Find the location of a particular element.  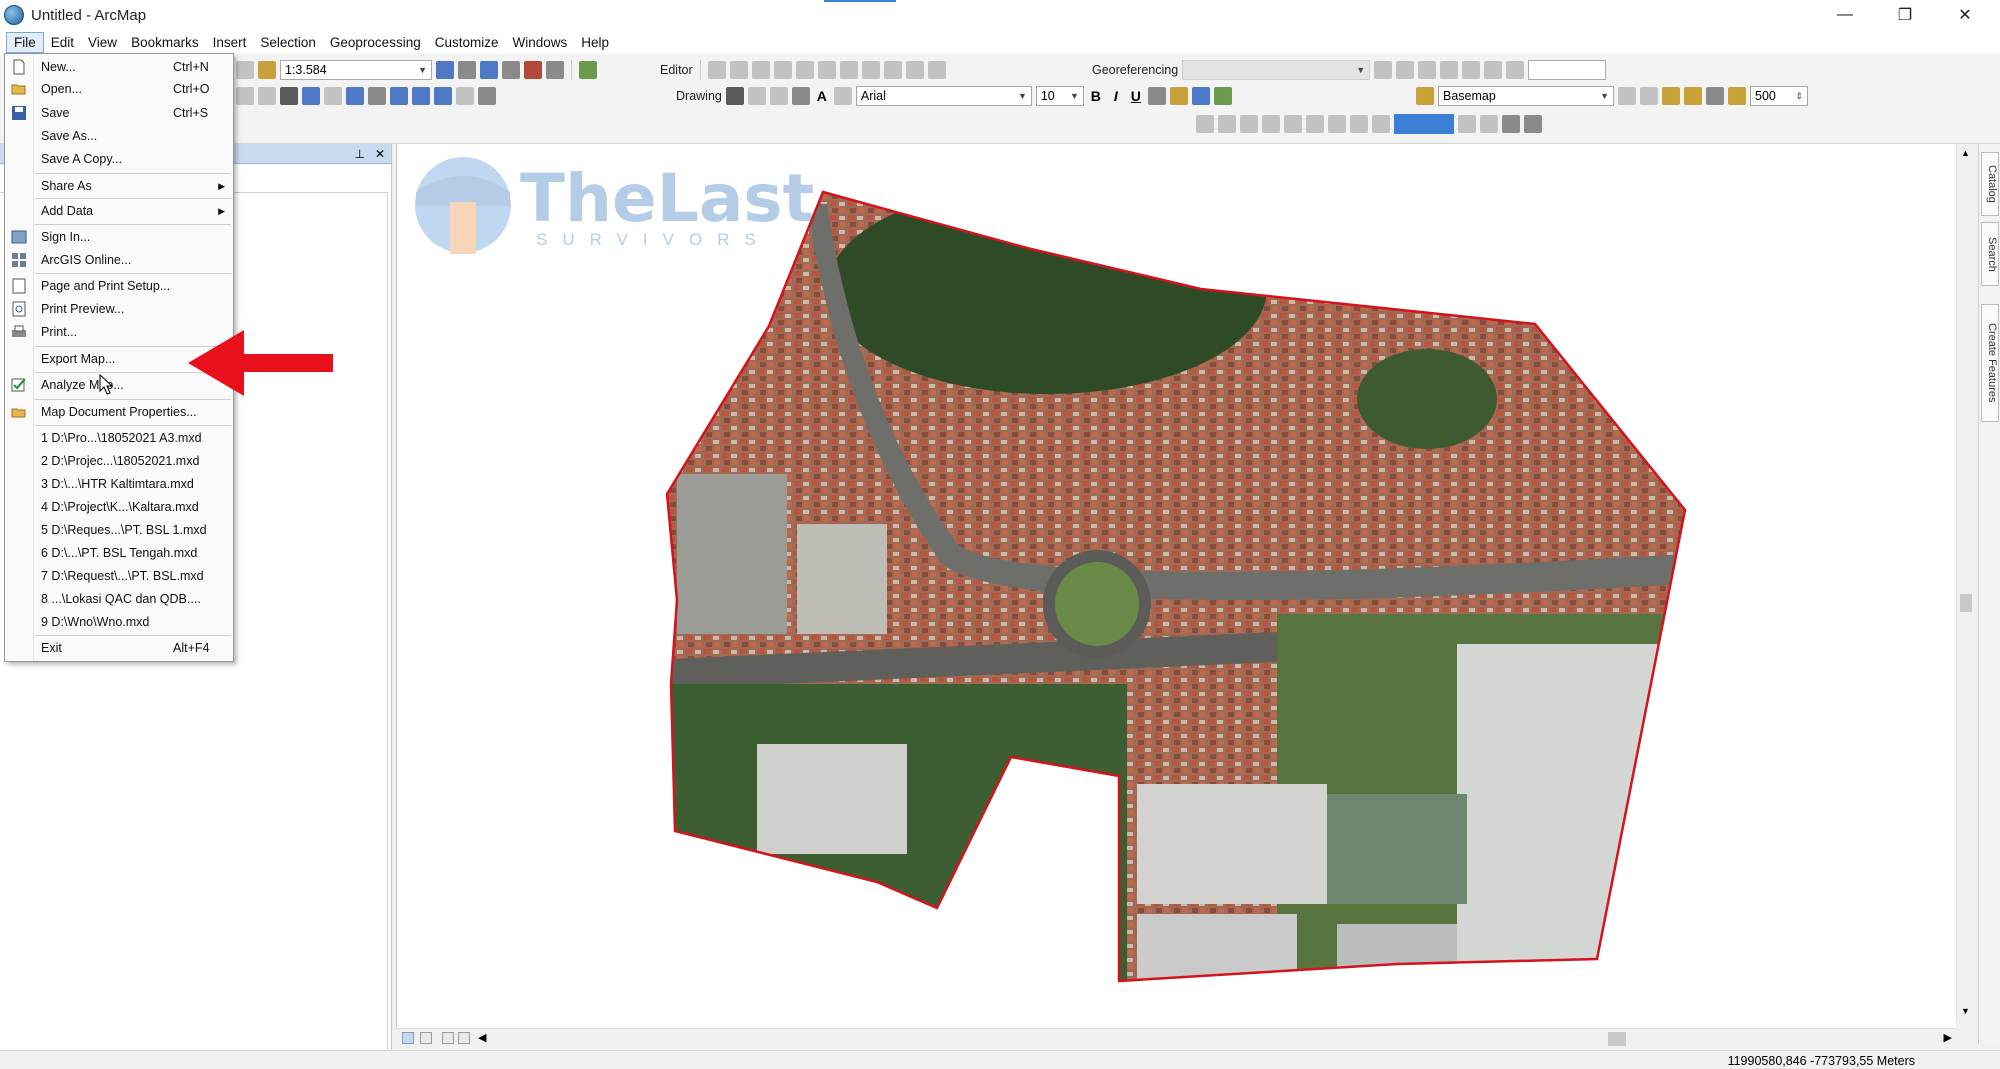

layout-pan-icon is located at coordinates (1249, 124).